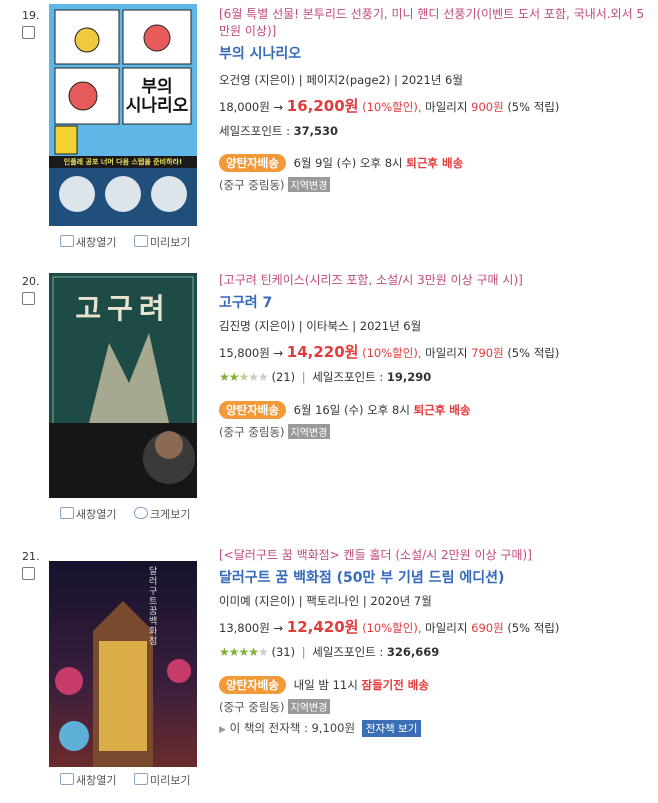 The width and height of the screenshot is (658, 803). I want to click on book-cover: 고구려, so click(123, 385).